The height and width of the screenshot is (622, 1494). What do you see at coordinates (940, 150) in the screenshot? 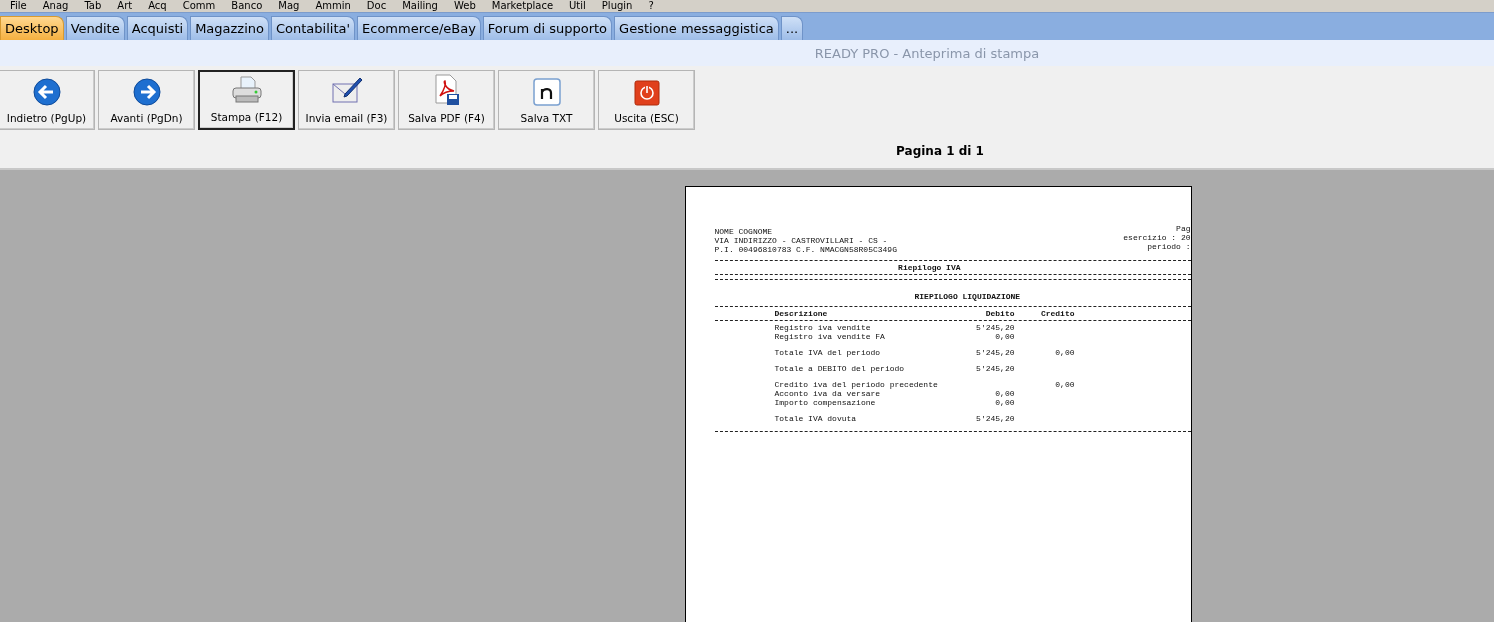
I see `page-indicator: Pagina 1 di 1` at bounding box center [940, 150].